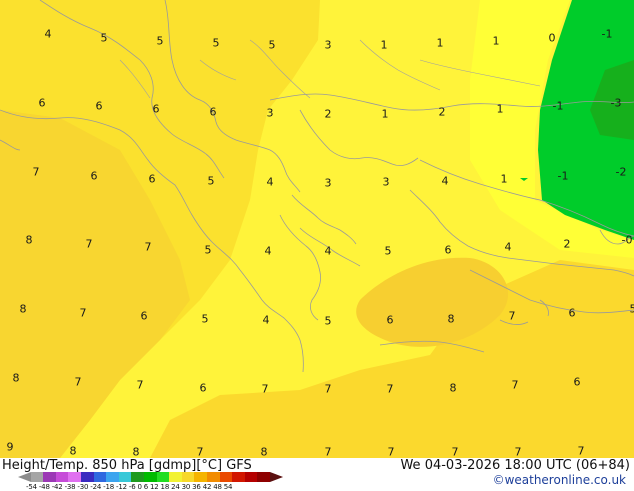 This screenshot has height=491, width=634. What do you see at coordinates (621, 172) in the screenshot?
I see `contour-label: -2` at bounding box center [621, 172].